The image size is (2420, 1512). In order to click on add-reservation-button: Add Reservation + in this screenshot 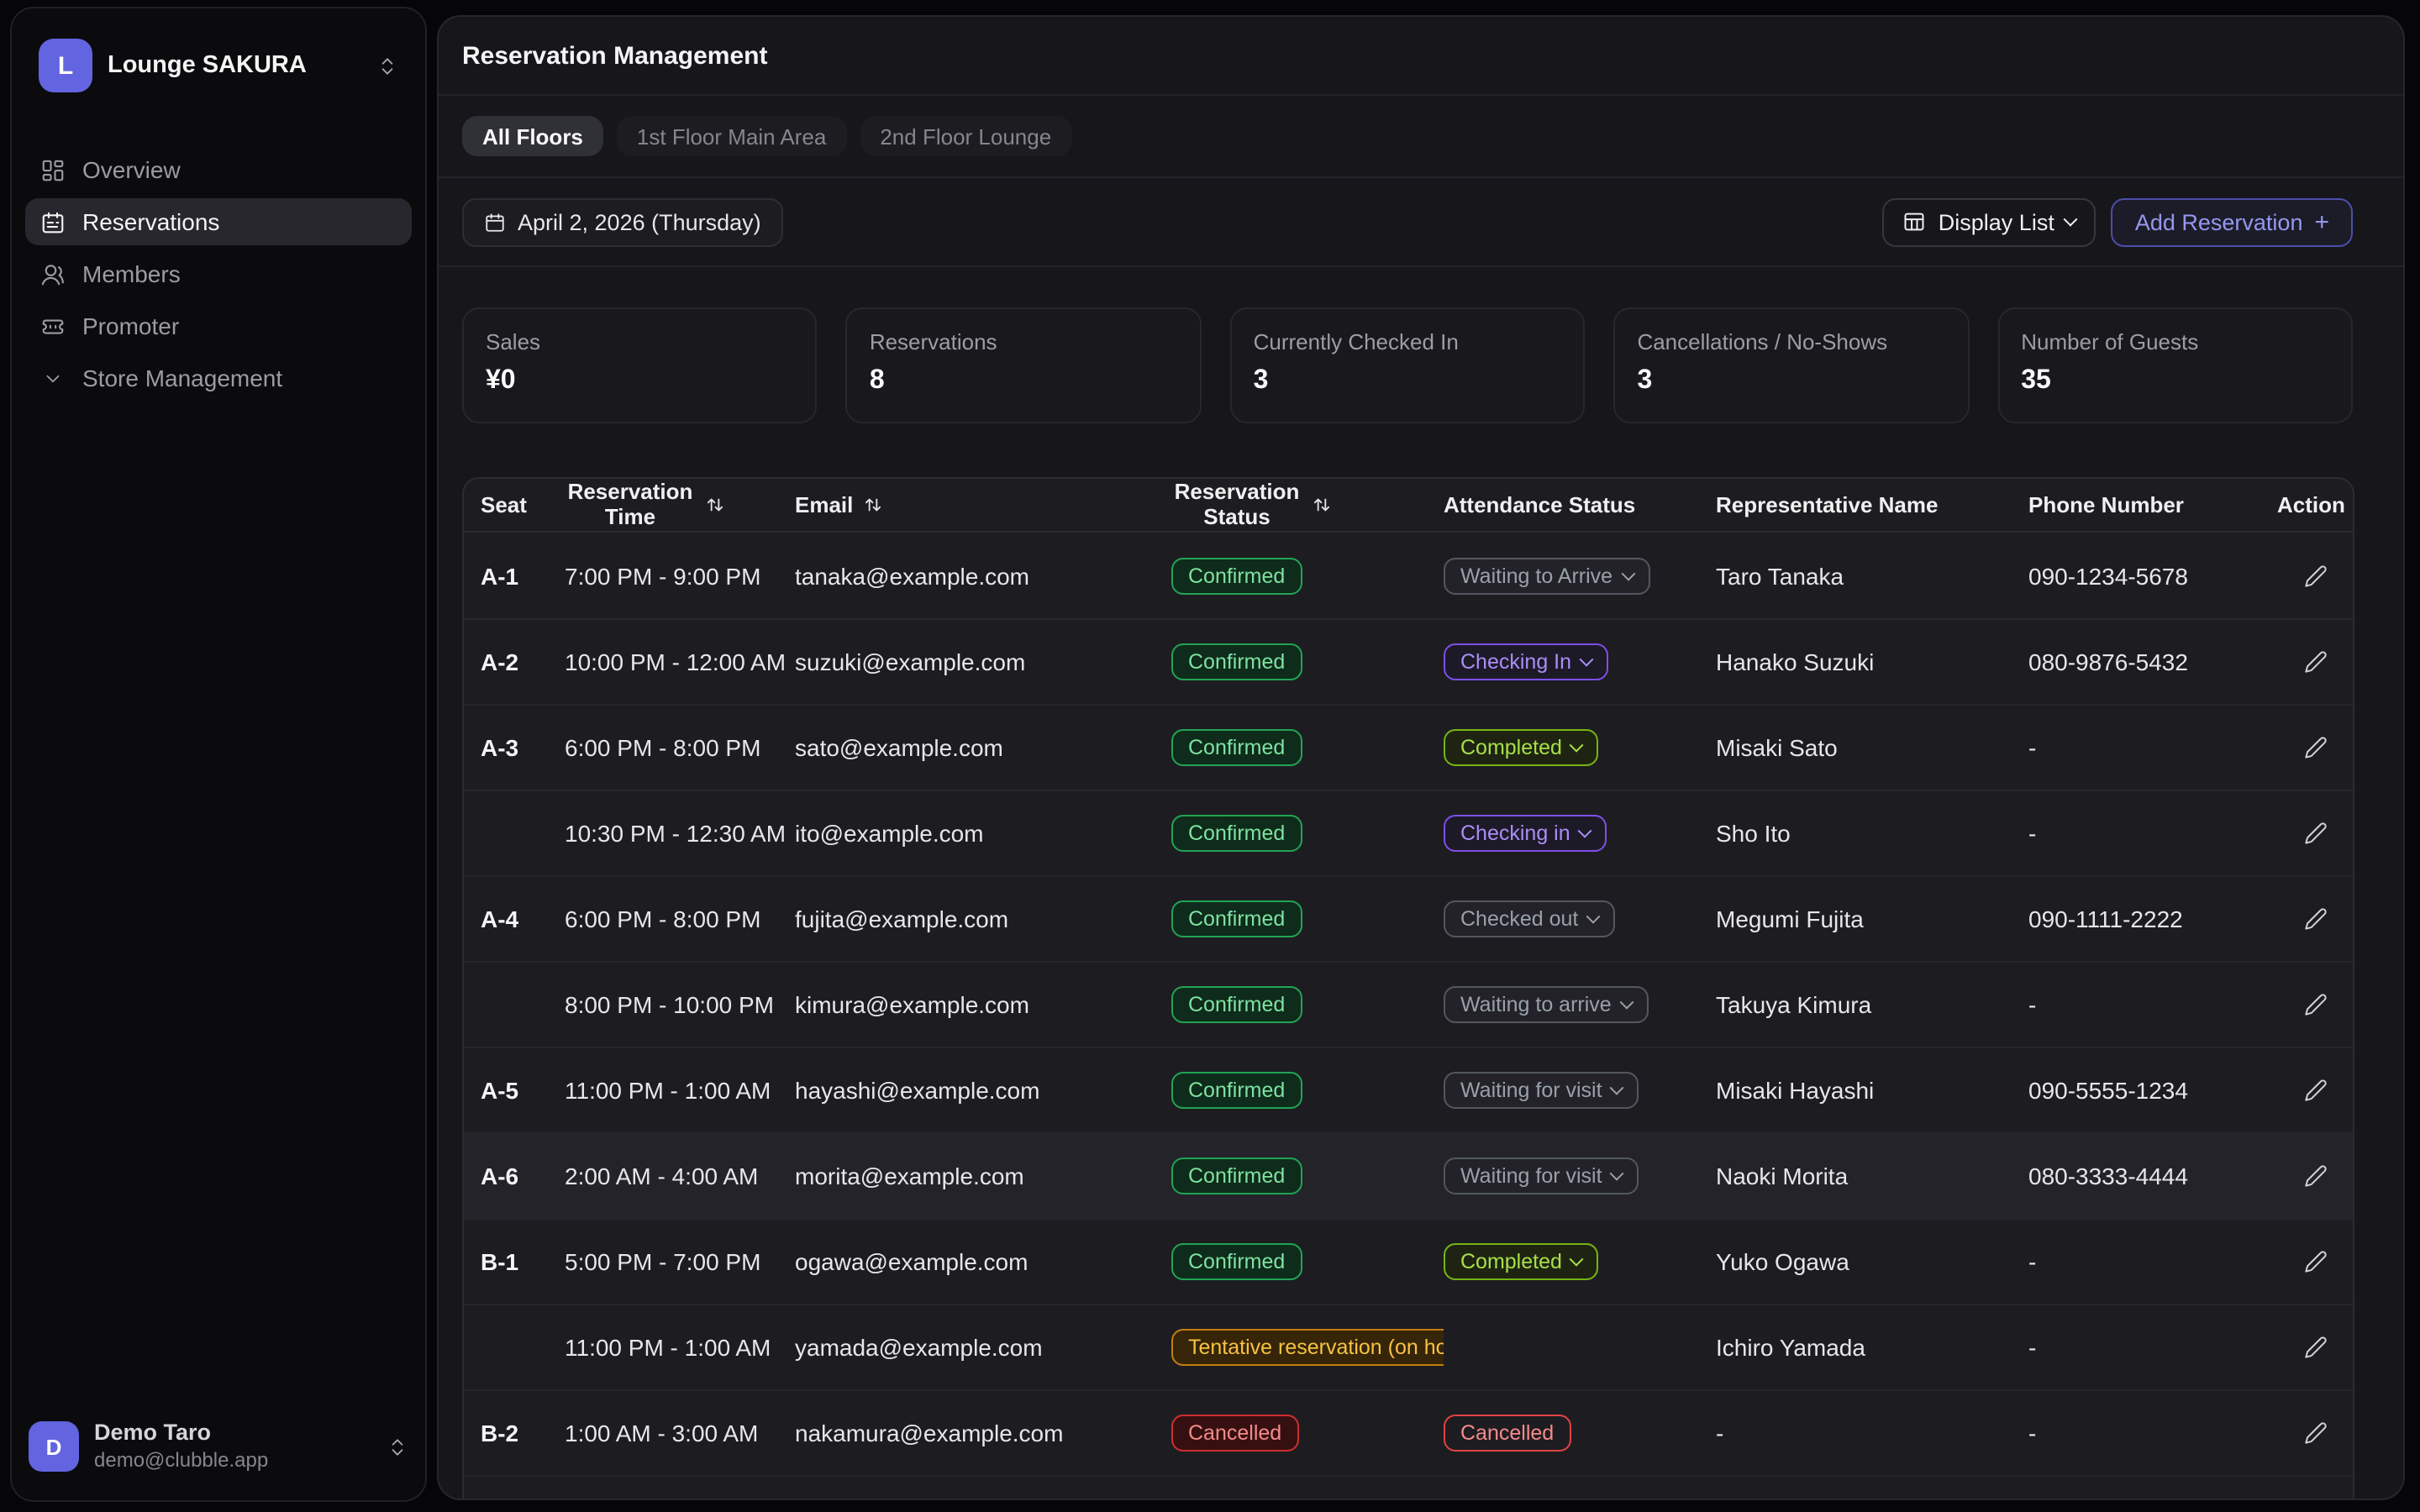, I will do `click(2232, 221)`.